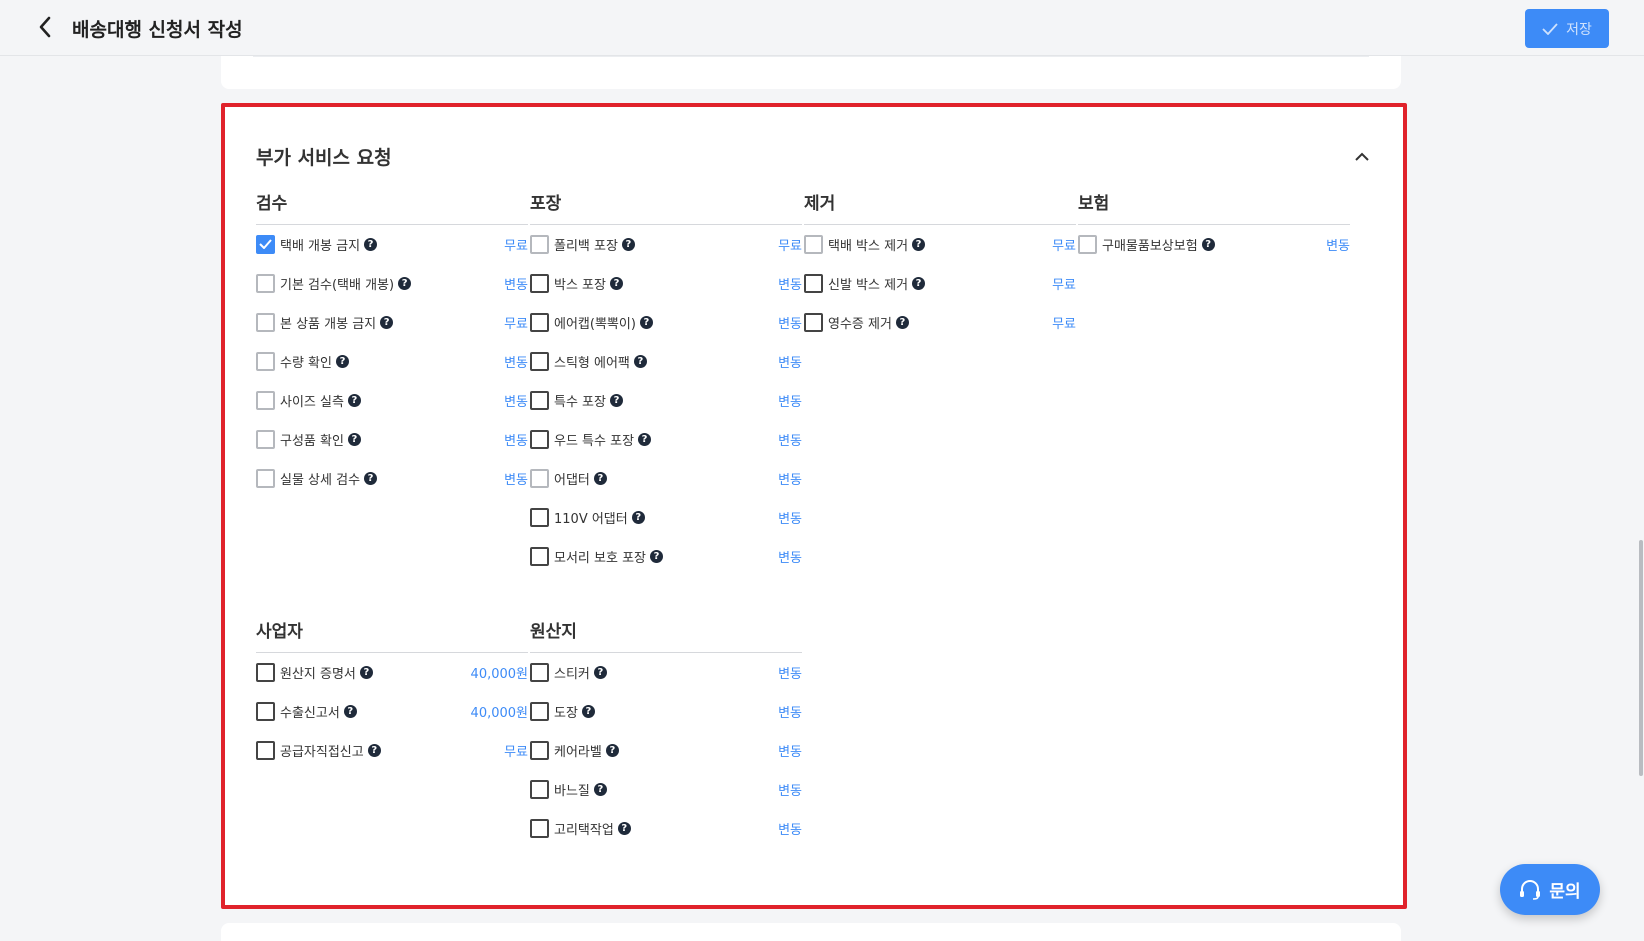  What do you see at coordinates (868, 246) in the screenshot?
I see `option-label: 택배 박스 제거` at bounding box center [868, 246].